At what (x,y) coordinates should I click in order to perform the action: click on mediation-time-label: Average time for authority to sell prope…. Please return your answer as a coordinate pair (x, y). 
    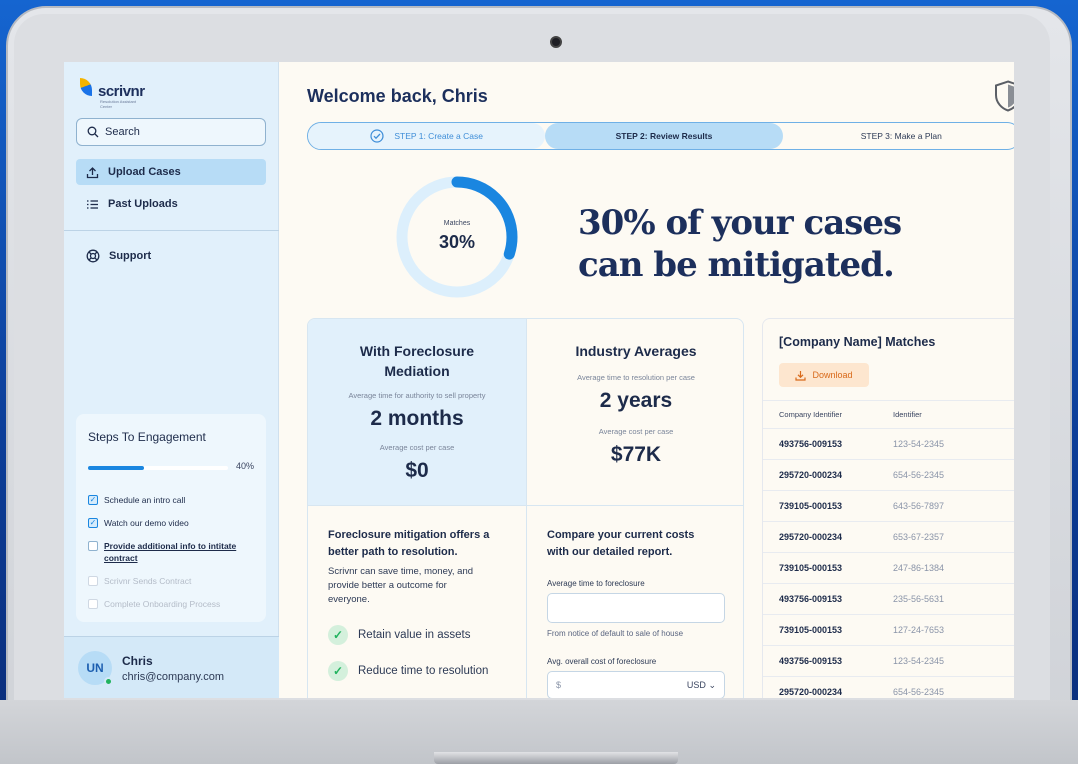
    Looking at the image, I should click on (417, 395).